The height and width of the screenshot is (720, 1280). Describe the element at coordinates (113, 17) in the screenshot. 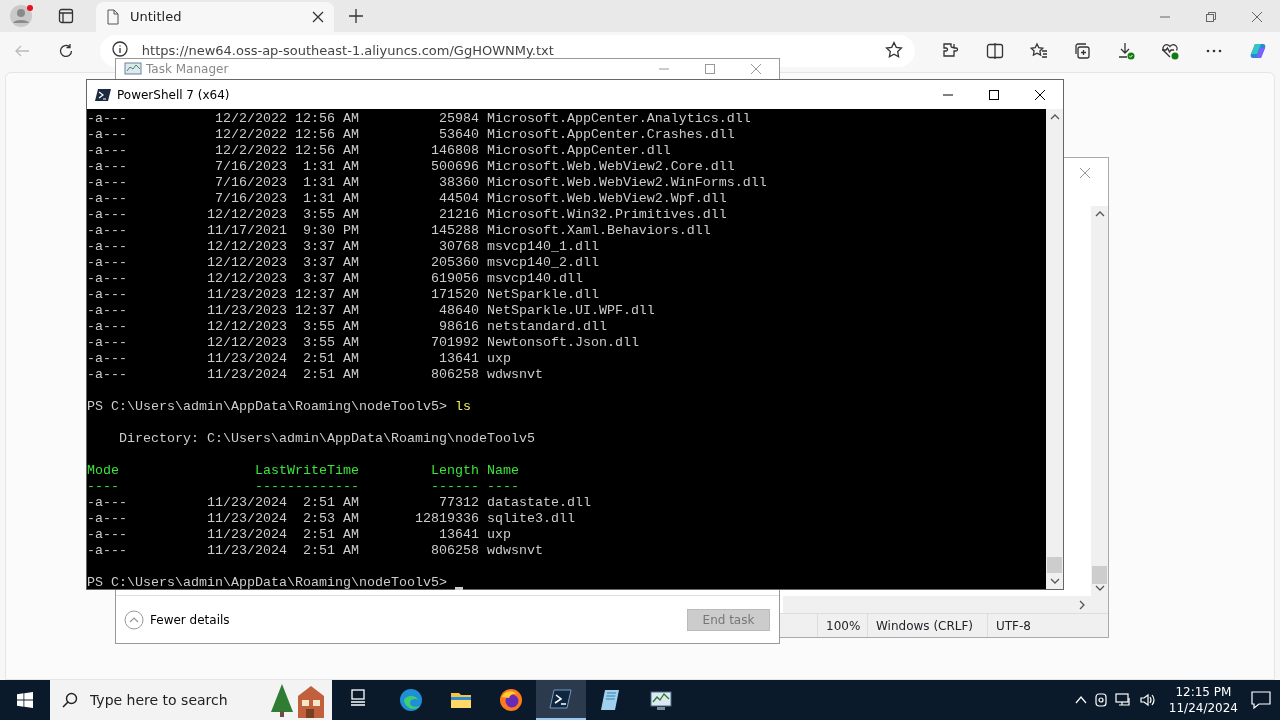

I see `document-icon` at that location.